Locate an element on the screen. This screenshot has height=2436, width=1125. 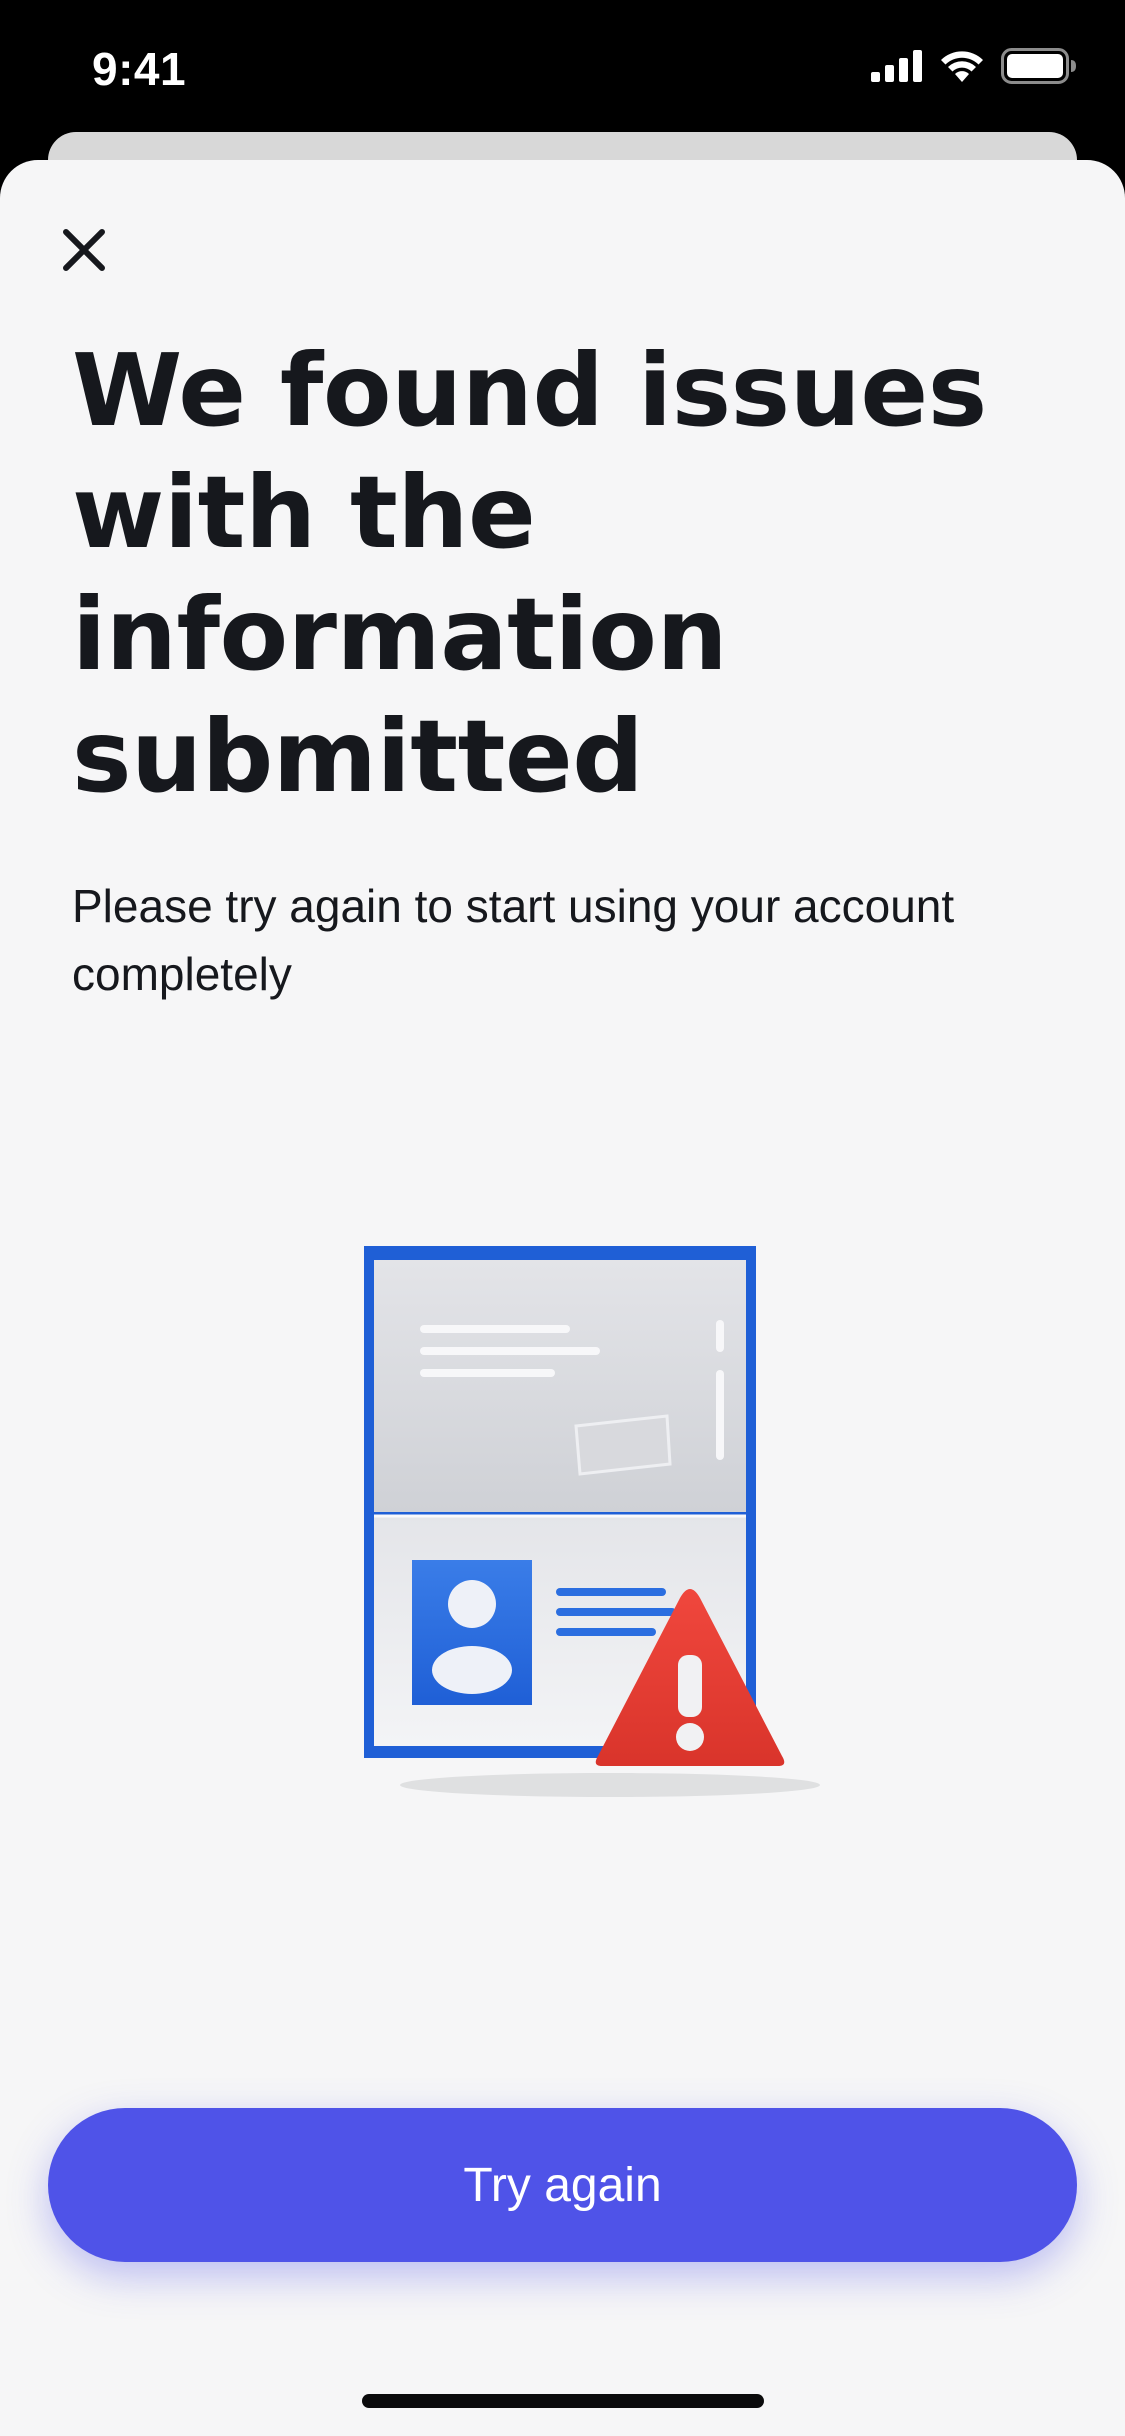
wifi-icon is located at coordinates (962, 66).